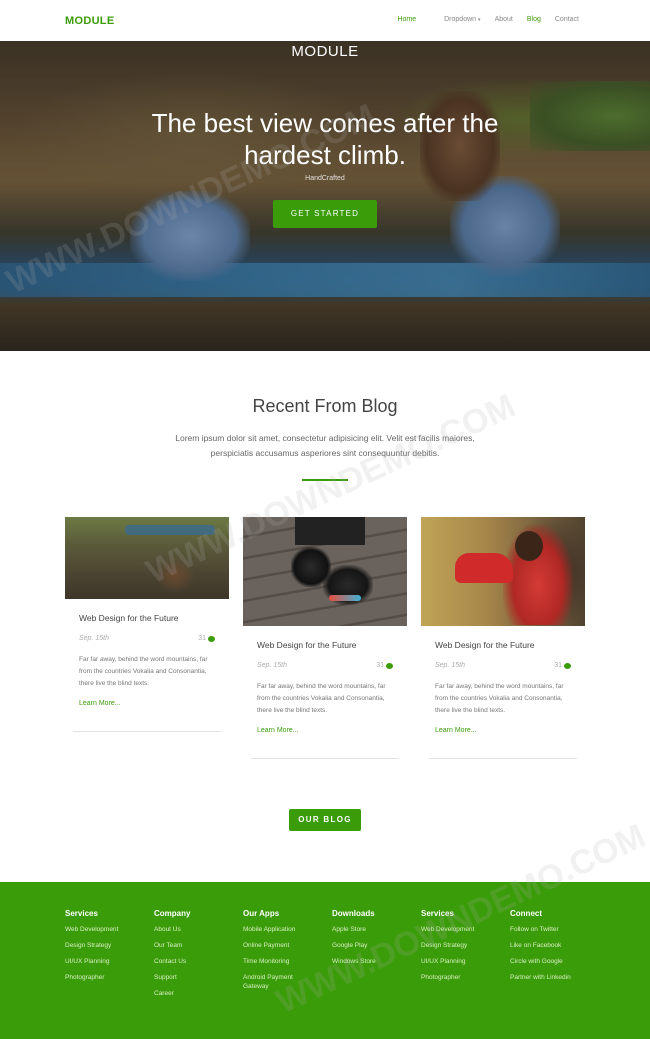 This screenshot has width=650, height=1039. What do you see at coordinates (197, 961) in the screenshot?
I see `footer-link: Contact Us` at bounding box center [197, 961].